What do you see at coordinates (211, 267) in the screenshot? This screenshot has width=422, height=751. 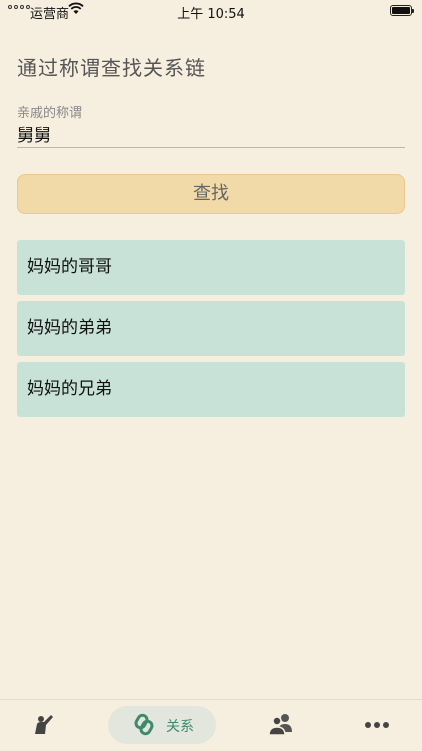 I see `result-item: 妈妈的哥哥` at bounding box center [211, 267].